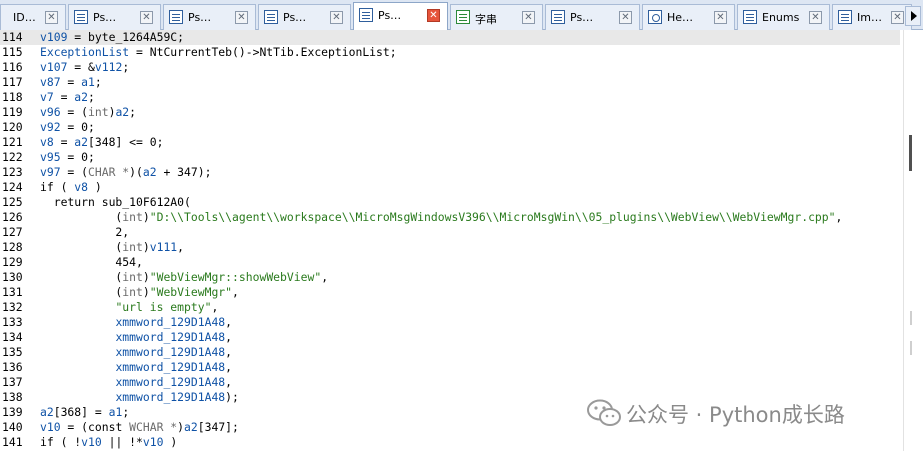 The height and width of the screenshot is (451, 923). What do you see at coordinates (450, 112) in the screenshot?
I see `code-line: 119 v96 = (int)a2;` at bounding box center [450, 112].